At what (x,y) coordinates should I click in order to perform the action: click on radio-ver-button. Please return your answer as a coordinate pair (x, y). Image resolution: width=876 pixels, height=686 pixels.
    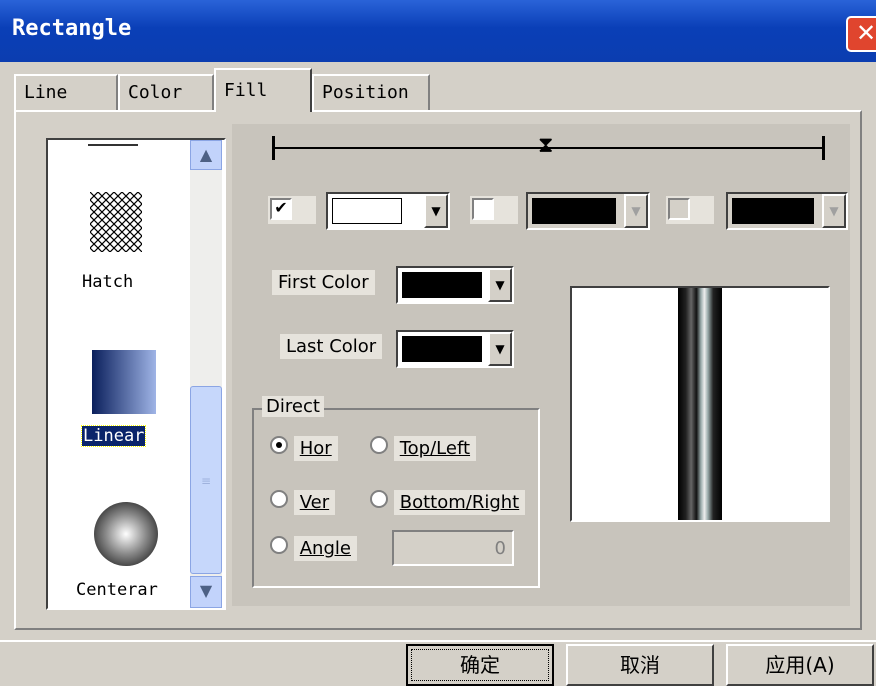
    Looking at the image, I should click on (279, 499).